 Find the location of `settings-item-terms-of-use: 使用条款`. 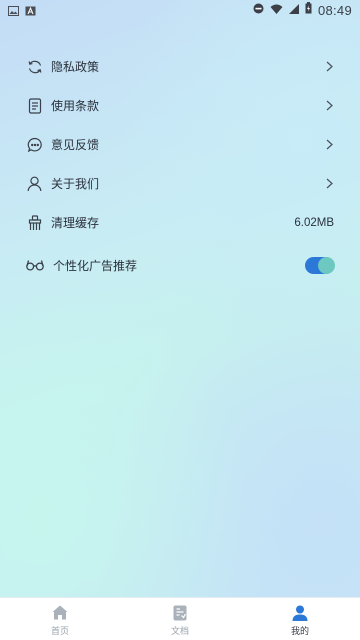

settings-item-terms-of-use: 使用条款 is located at coordinates (180, 105).